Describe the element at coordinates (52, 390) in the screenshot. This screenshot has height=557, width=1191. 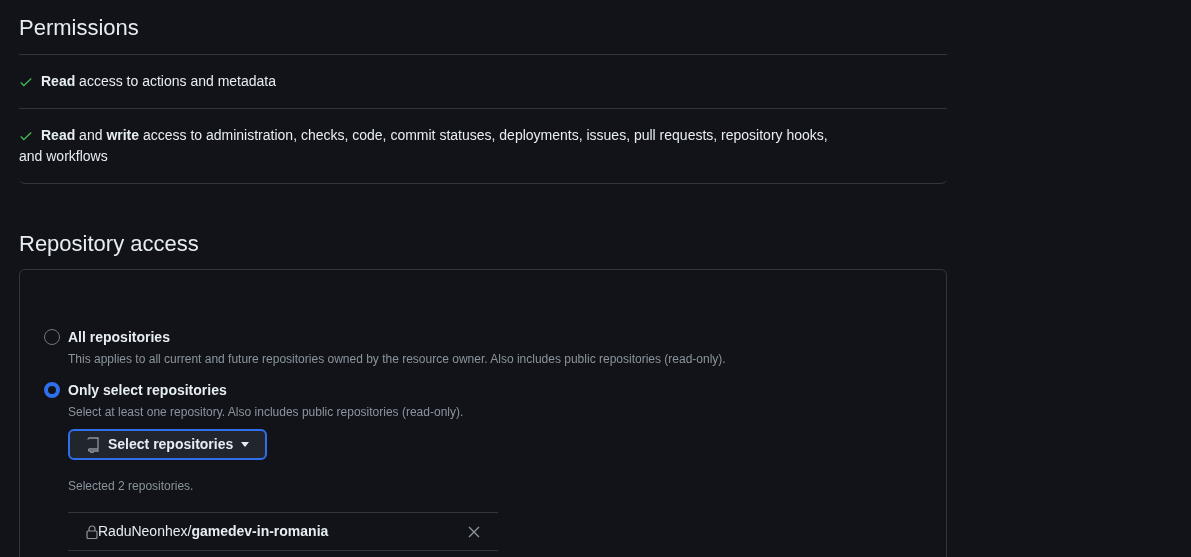
I see `radio-button` at that location.